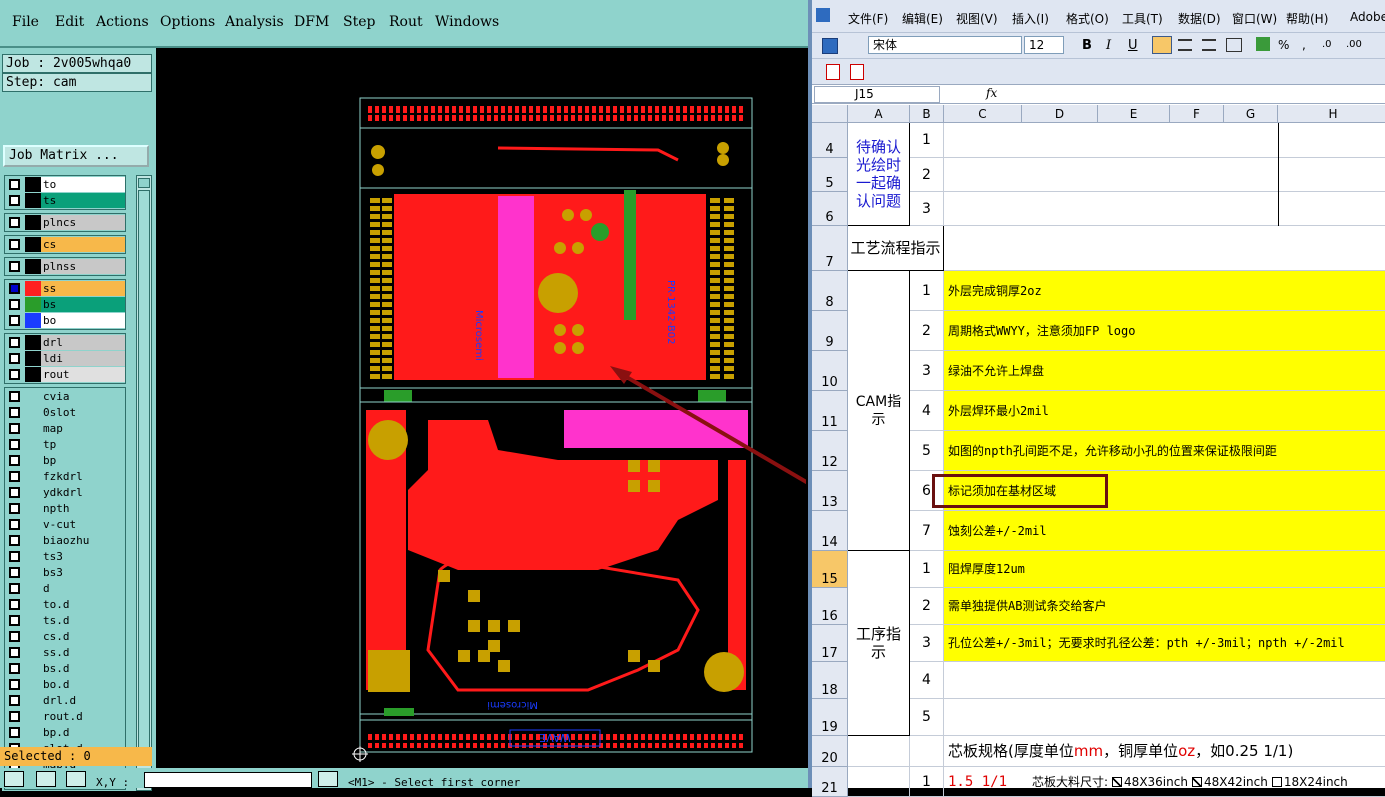  Describe the element at coordinates (830, 782) in the screenshot. I see `row-header: 21` at that location.